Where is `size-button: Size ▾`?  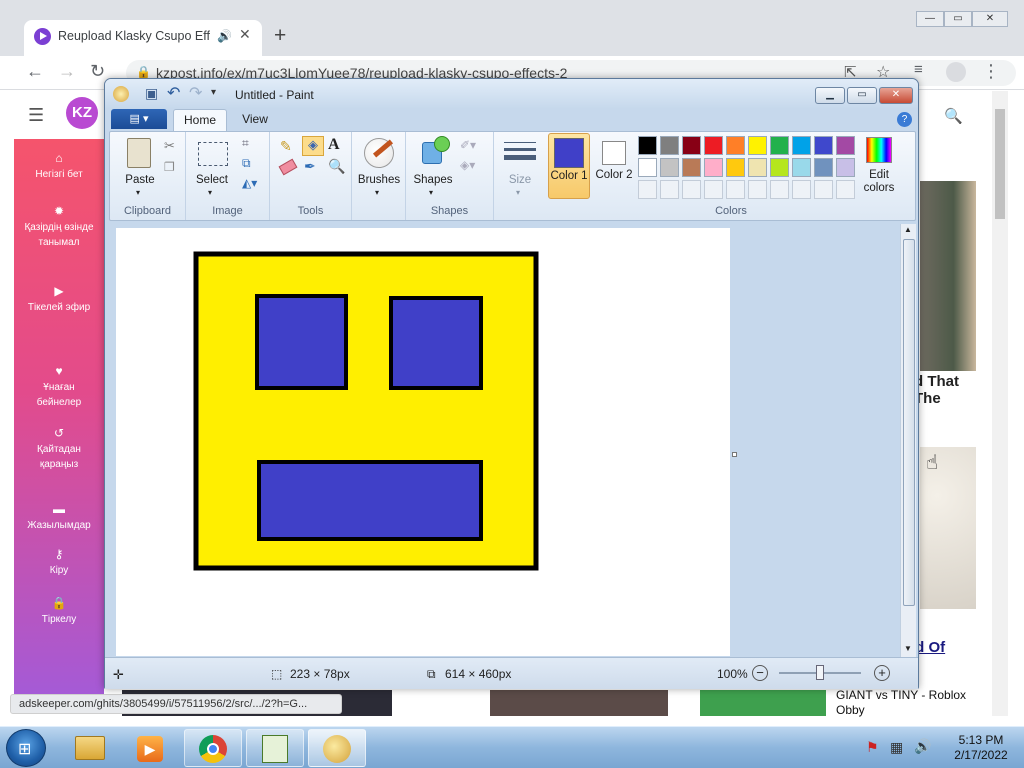 size-button: Size ▾ is located at coordinates (520, 166).